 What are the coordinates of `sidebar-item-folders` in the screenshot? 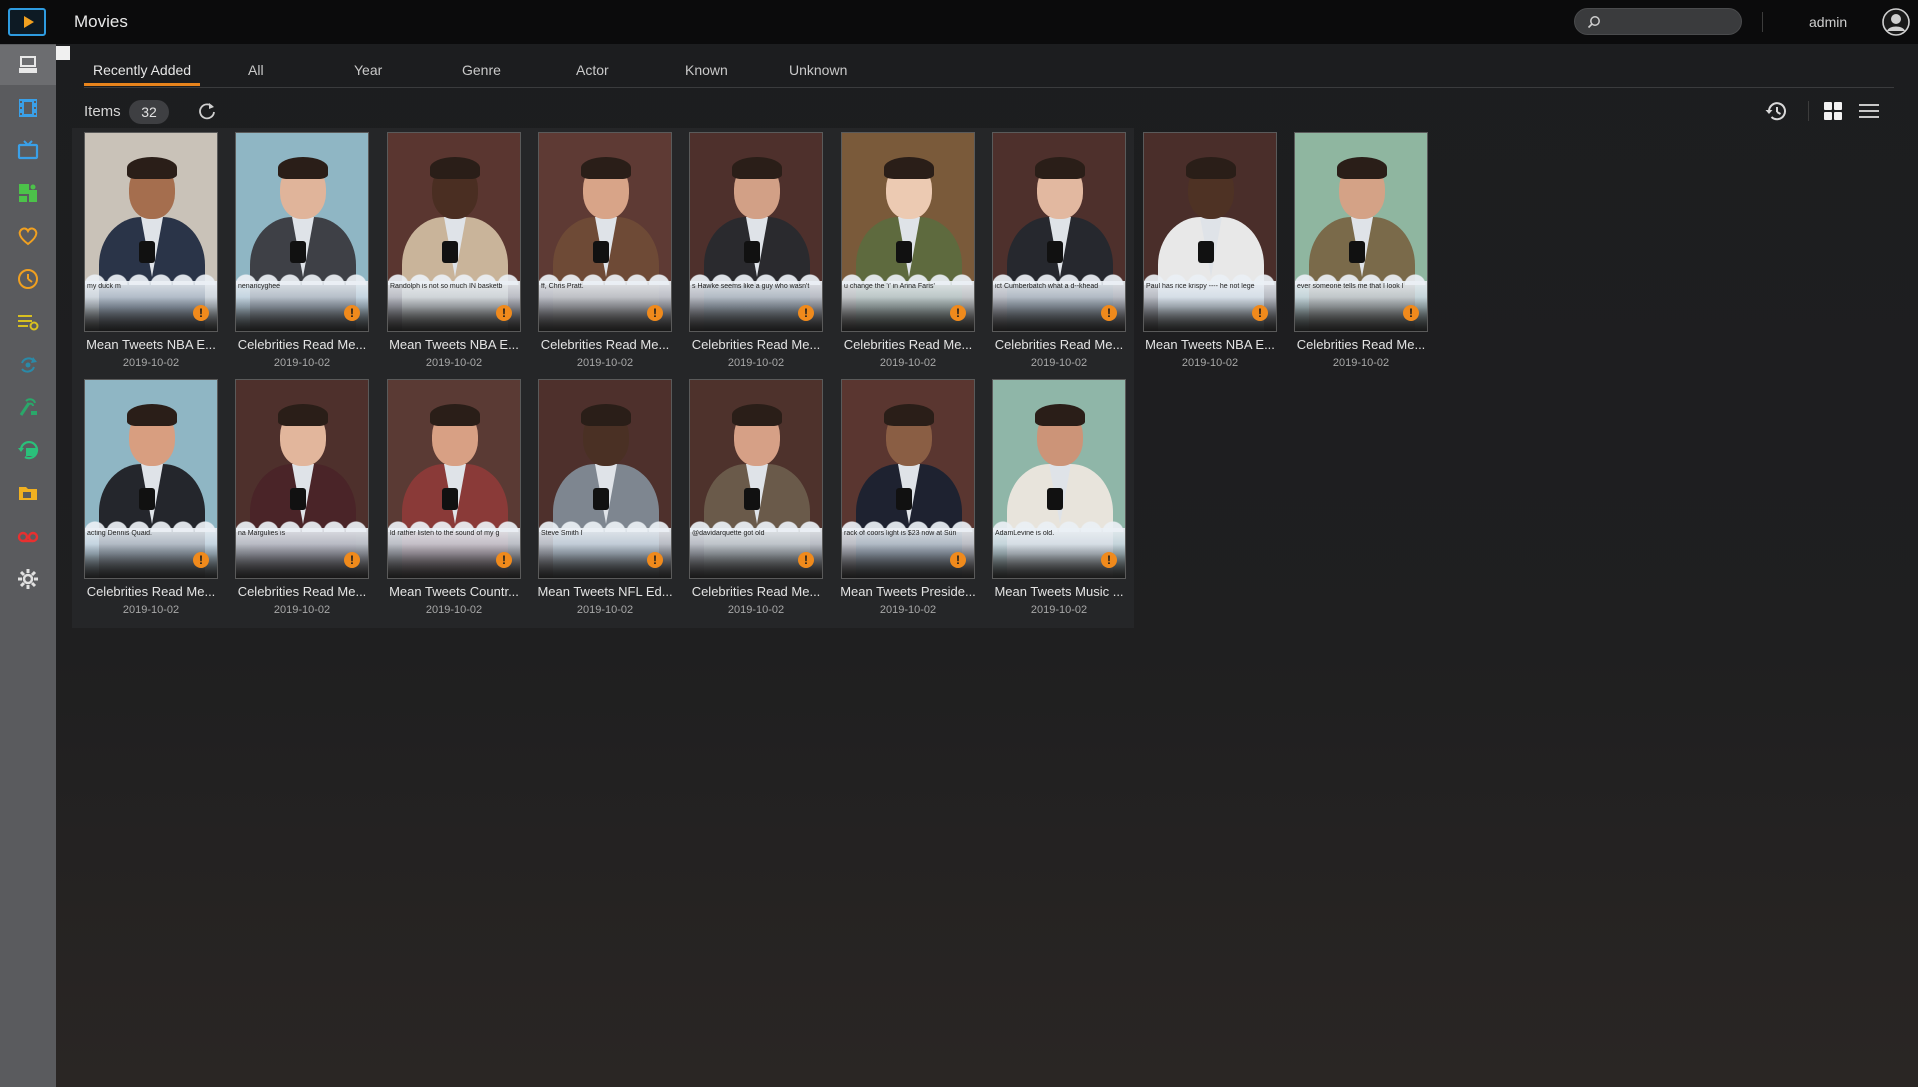 It's located at (28, 493).